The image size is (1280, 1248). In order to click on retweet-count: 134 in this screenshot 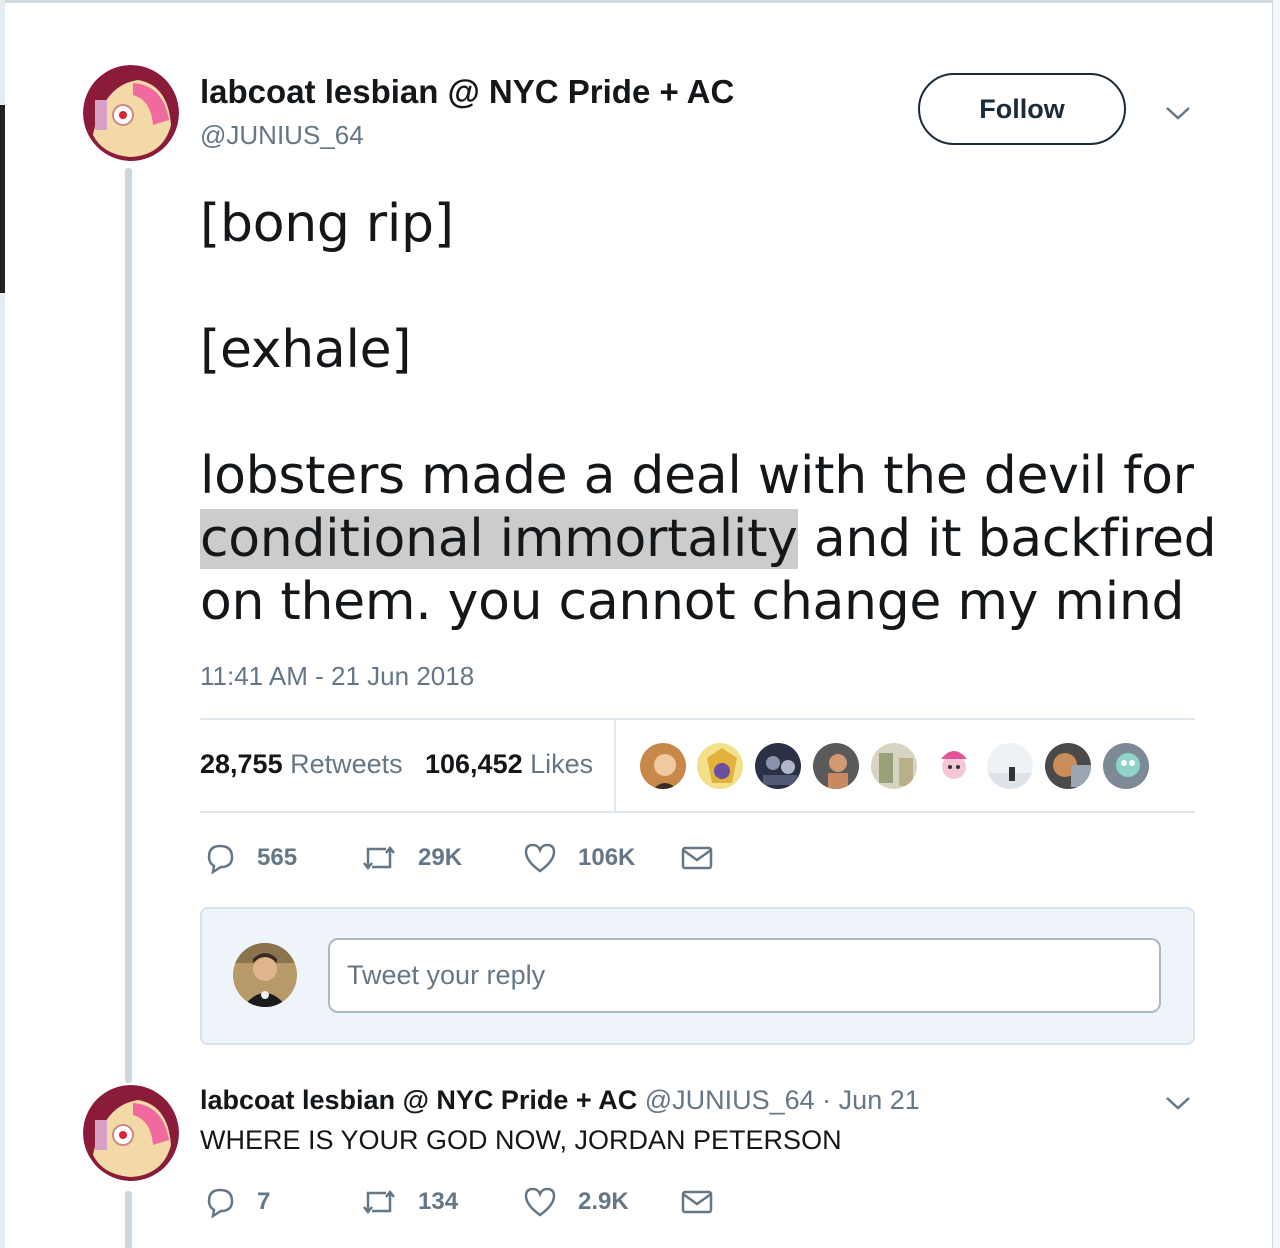, I will do `click(438, 1201)`.